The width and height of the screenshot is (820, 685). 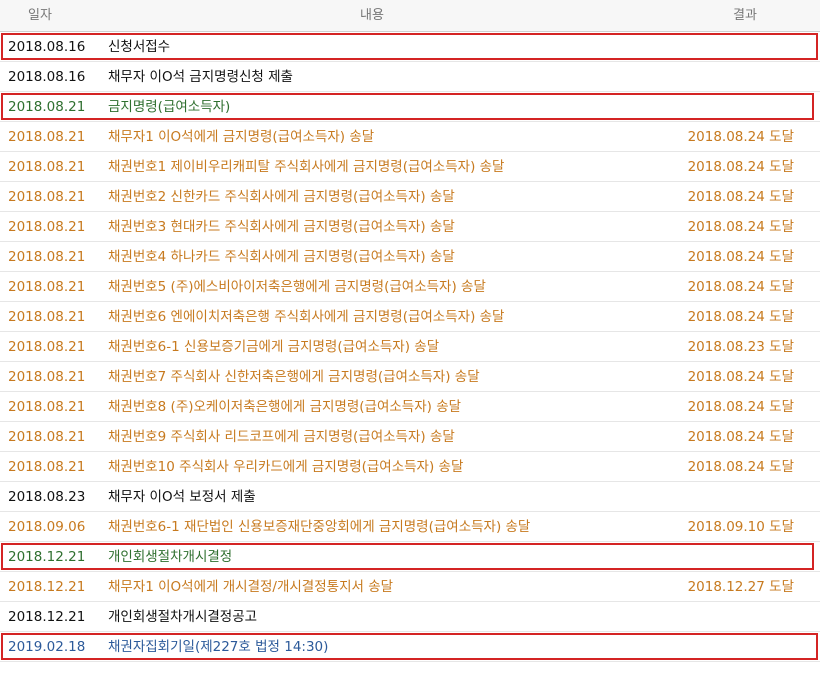 I want to click on row-content: 채권번호2 신한카드 주식회사에게 금지명령(급여소득자) 송달, so click(x=281, y=197).